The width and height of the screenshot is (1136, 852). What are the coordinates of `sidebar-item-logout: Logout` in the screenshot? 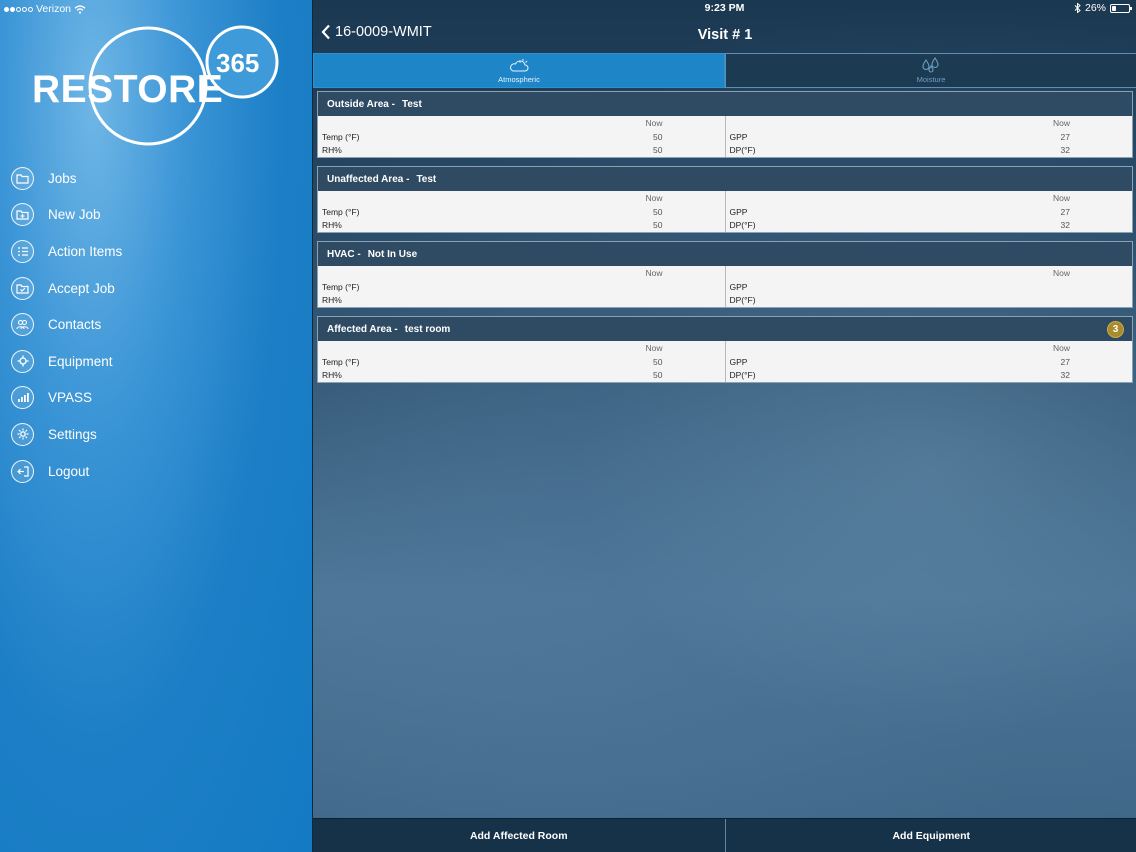 It's located at (156, 471).